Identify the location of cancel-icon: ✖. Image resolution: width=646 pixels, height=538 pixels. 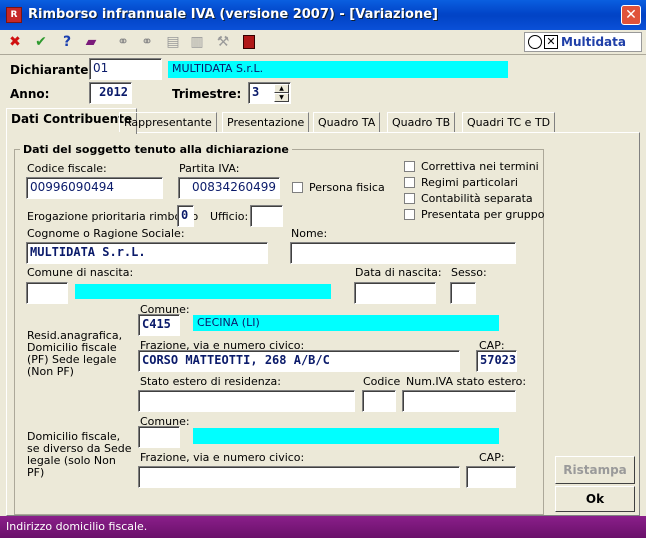
(15, 42).